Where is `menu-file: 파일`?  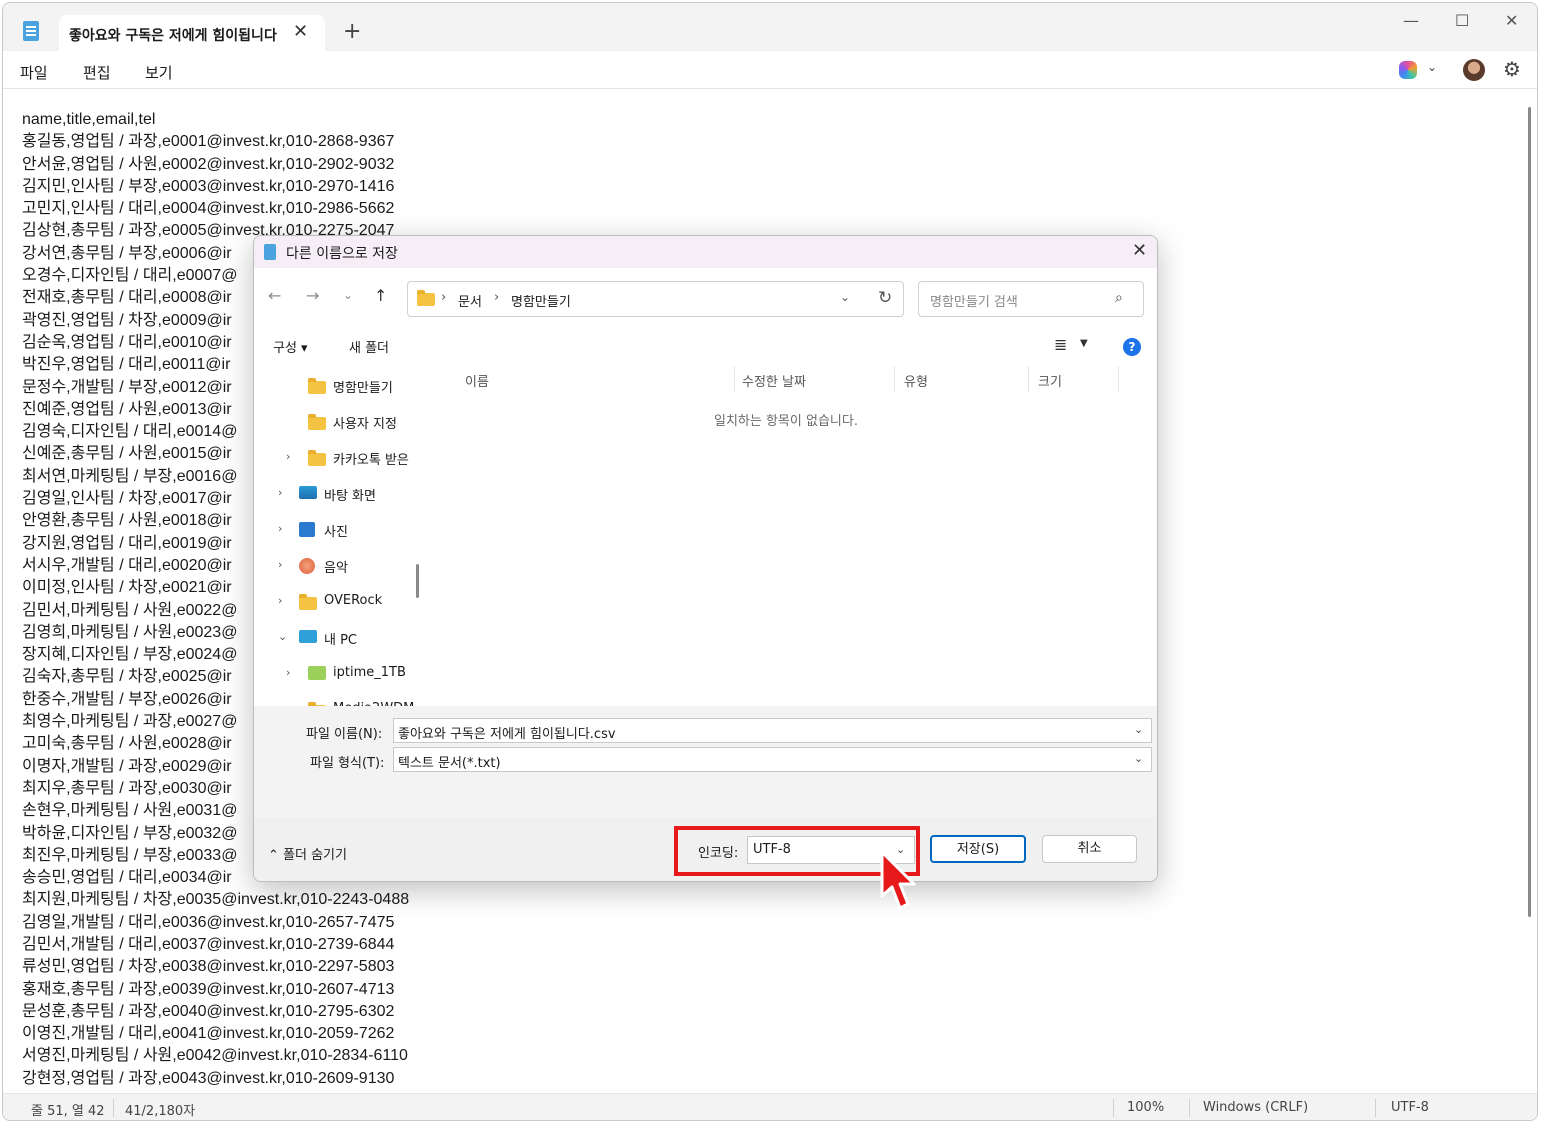 menu-file: 파일 is located at coordinates (34, 72).